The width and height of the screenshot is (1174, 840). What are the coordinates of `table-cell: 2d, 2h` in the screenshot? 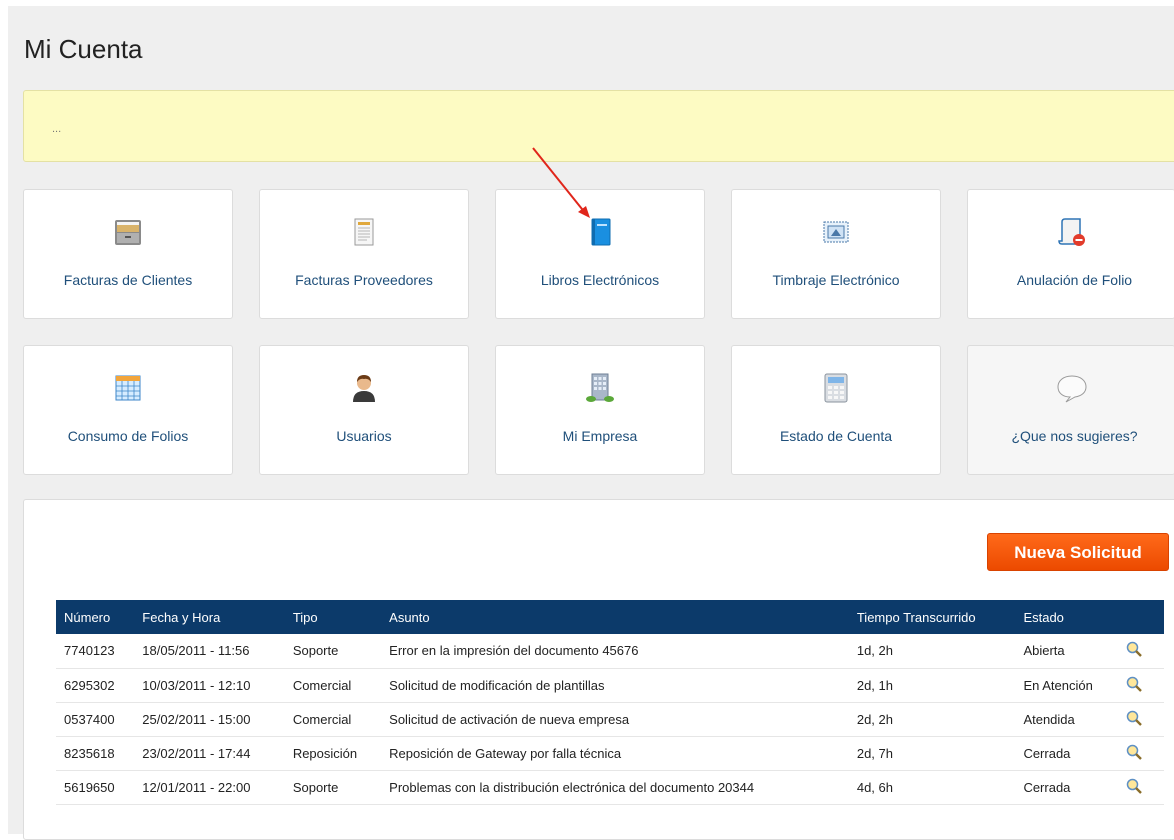 It's located at (874, 719).